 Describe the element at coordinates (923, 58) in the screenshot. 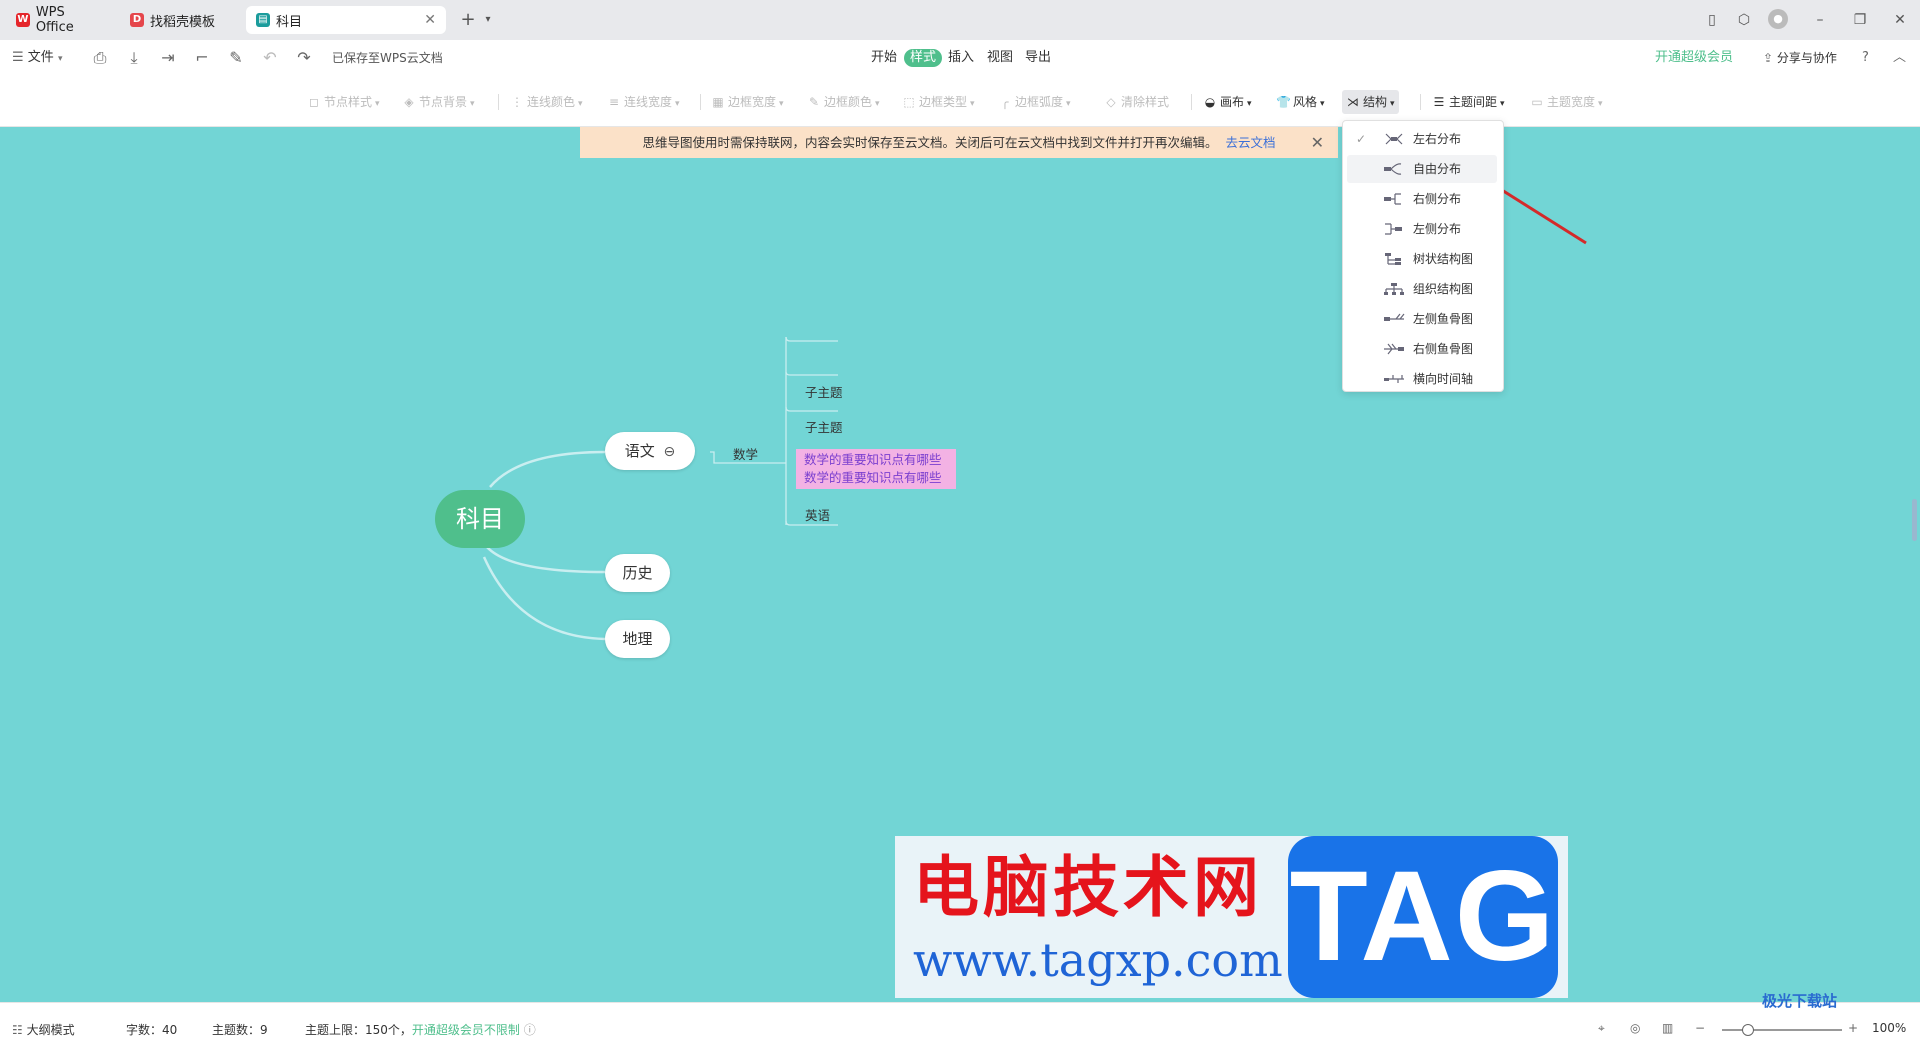

I see `menu-style-active: 样式` at that location.